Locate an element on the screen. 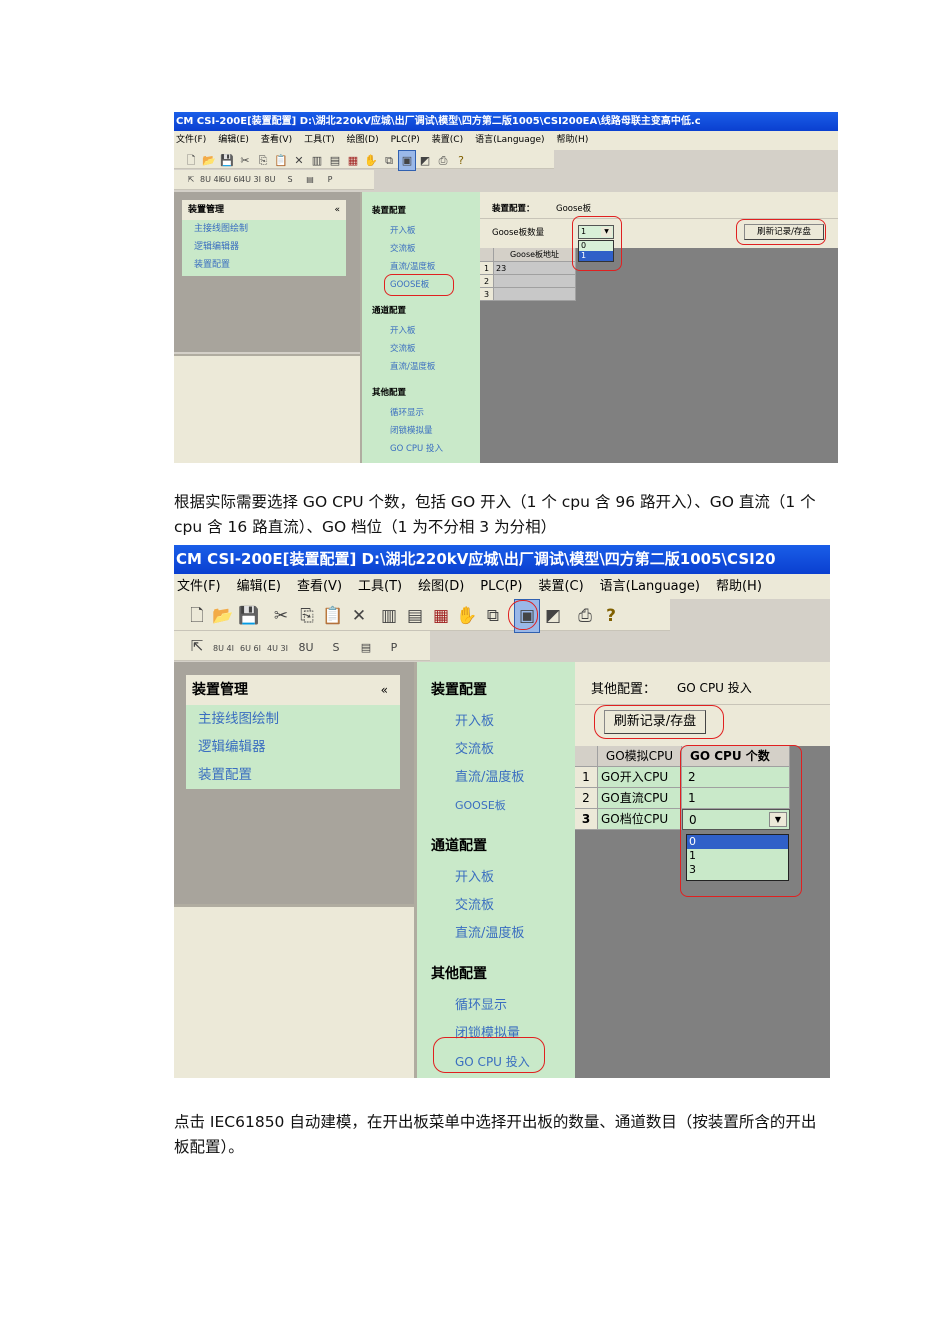 This screenshot has width=950, height=1344. goose-address-cell: 23 is located at coordinates (535, 268).